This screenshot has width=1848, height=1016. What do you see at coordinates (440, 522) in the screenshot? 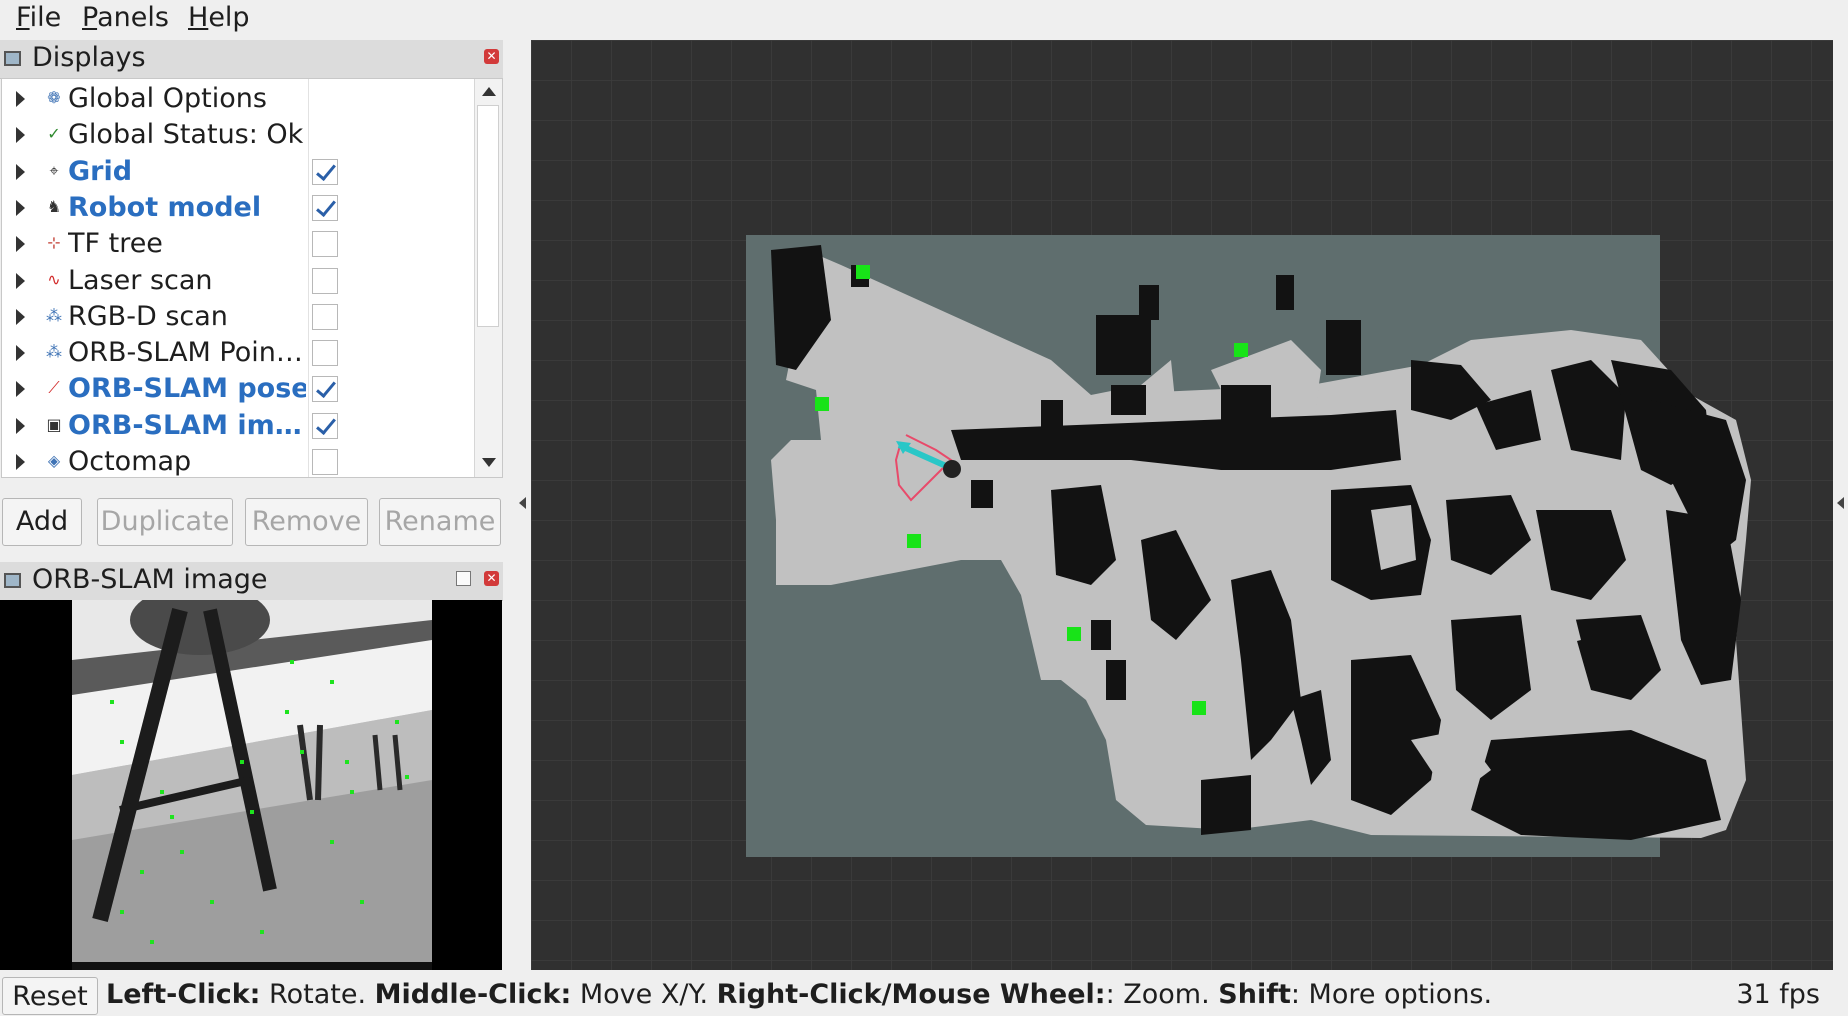
I see `rename-button: Rename` at bounding box center [440, 522].